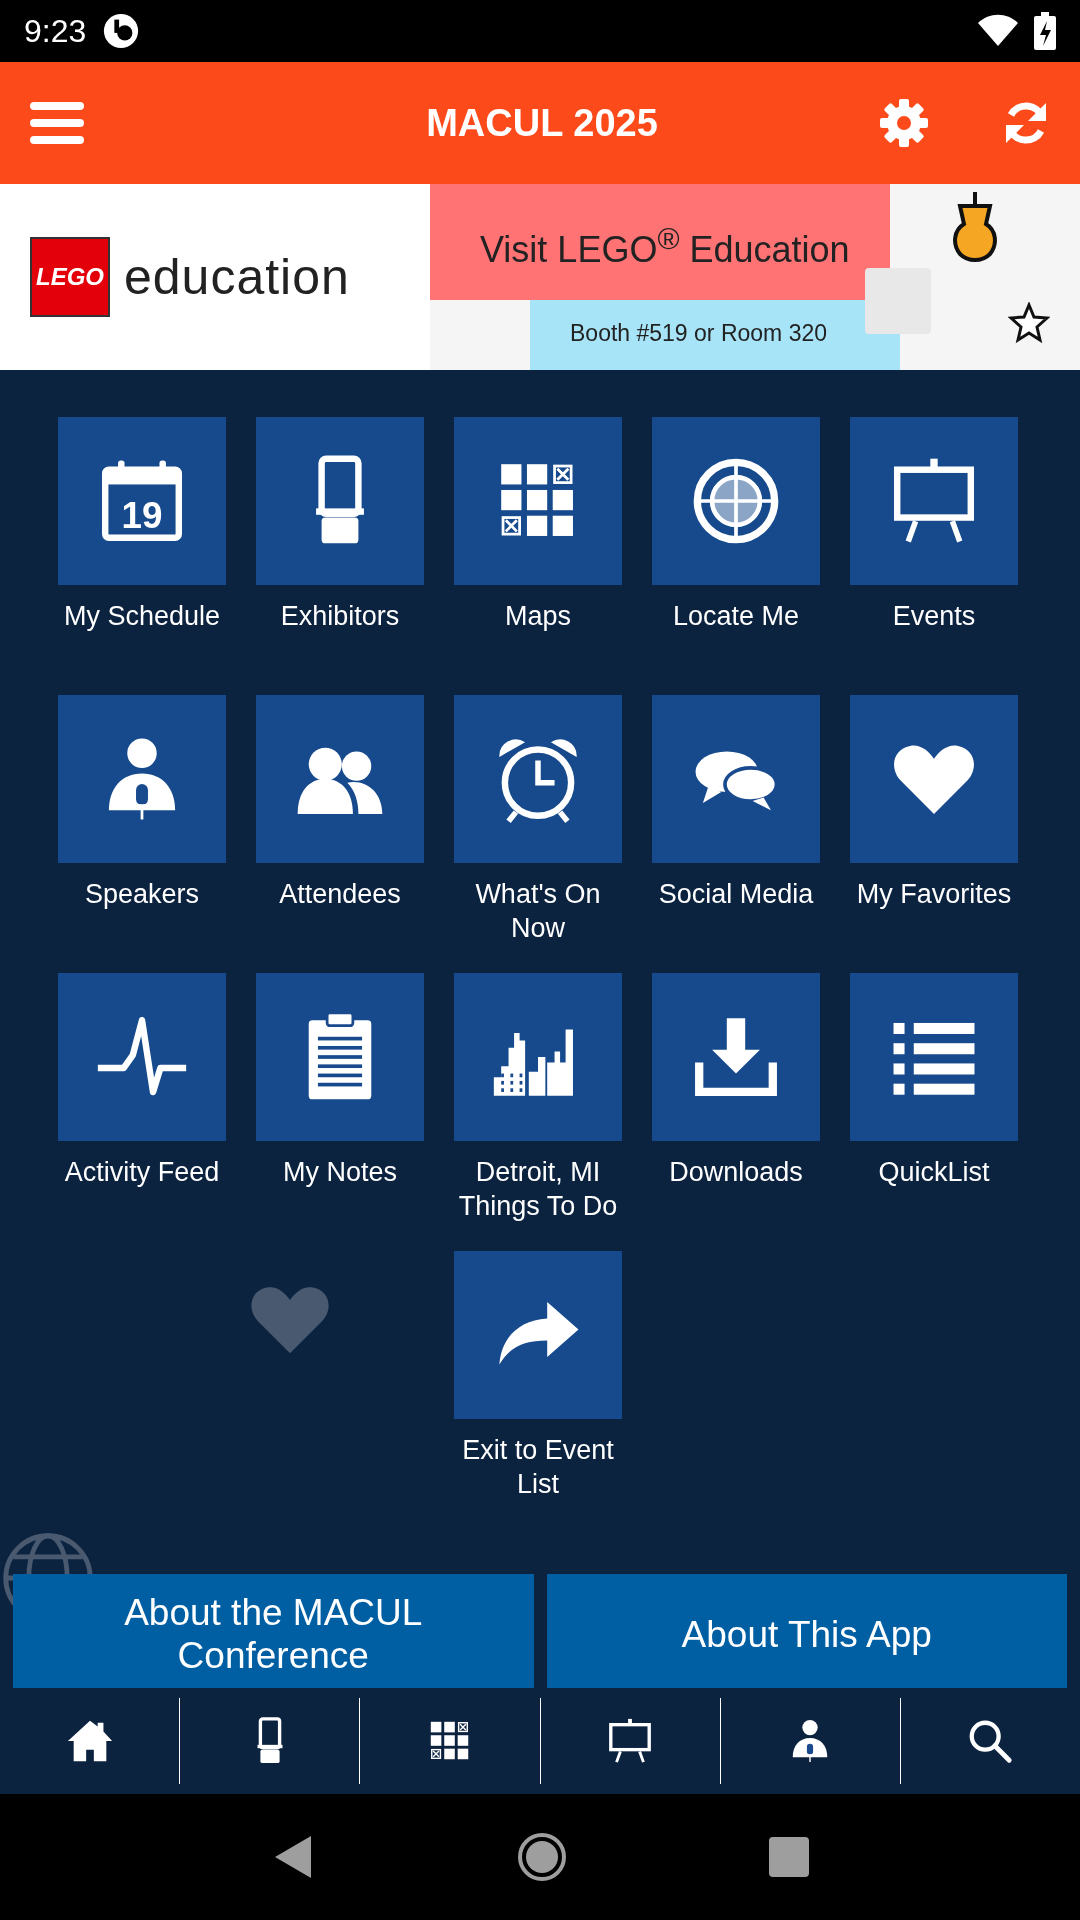  I want to click on tile-label: Attendees, so click(340, 894).